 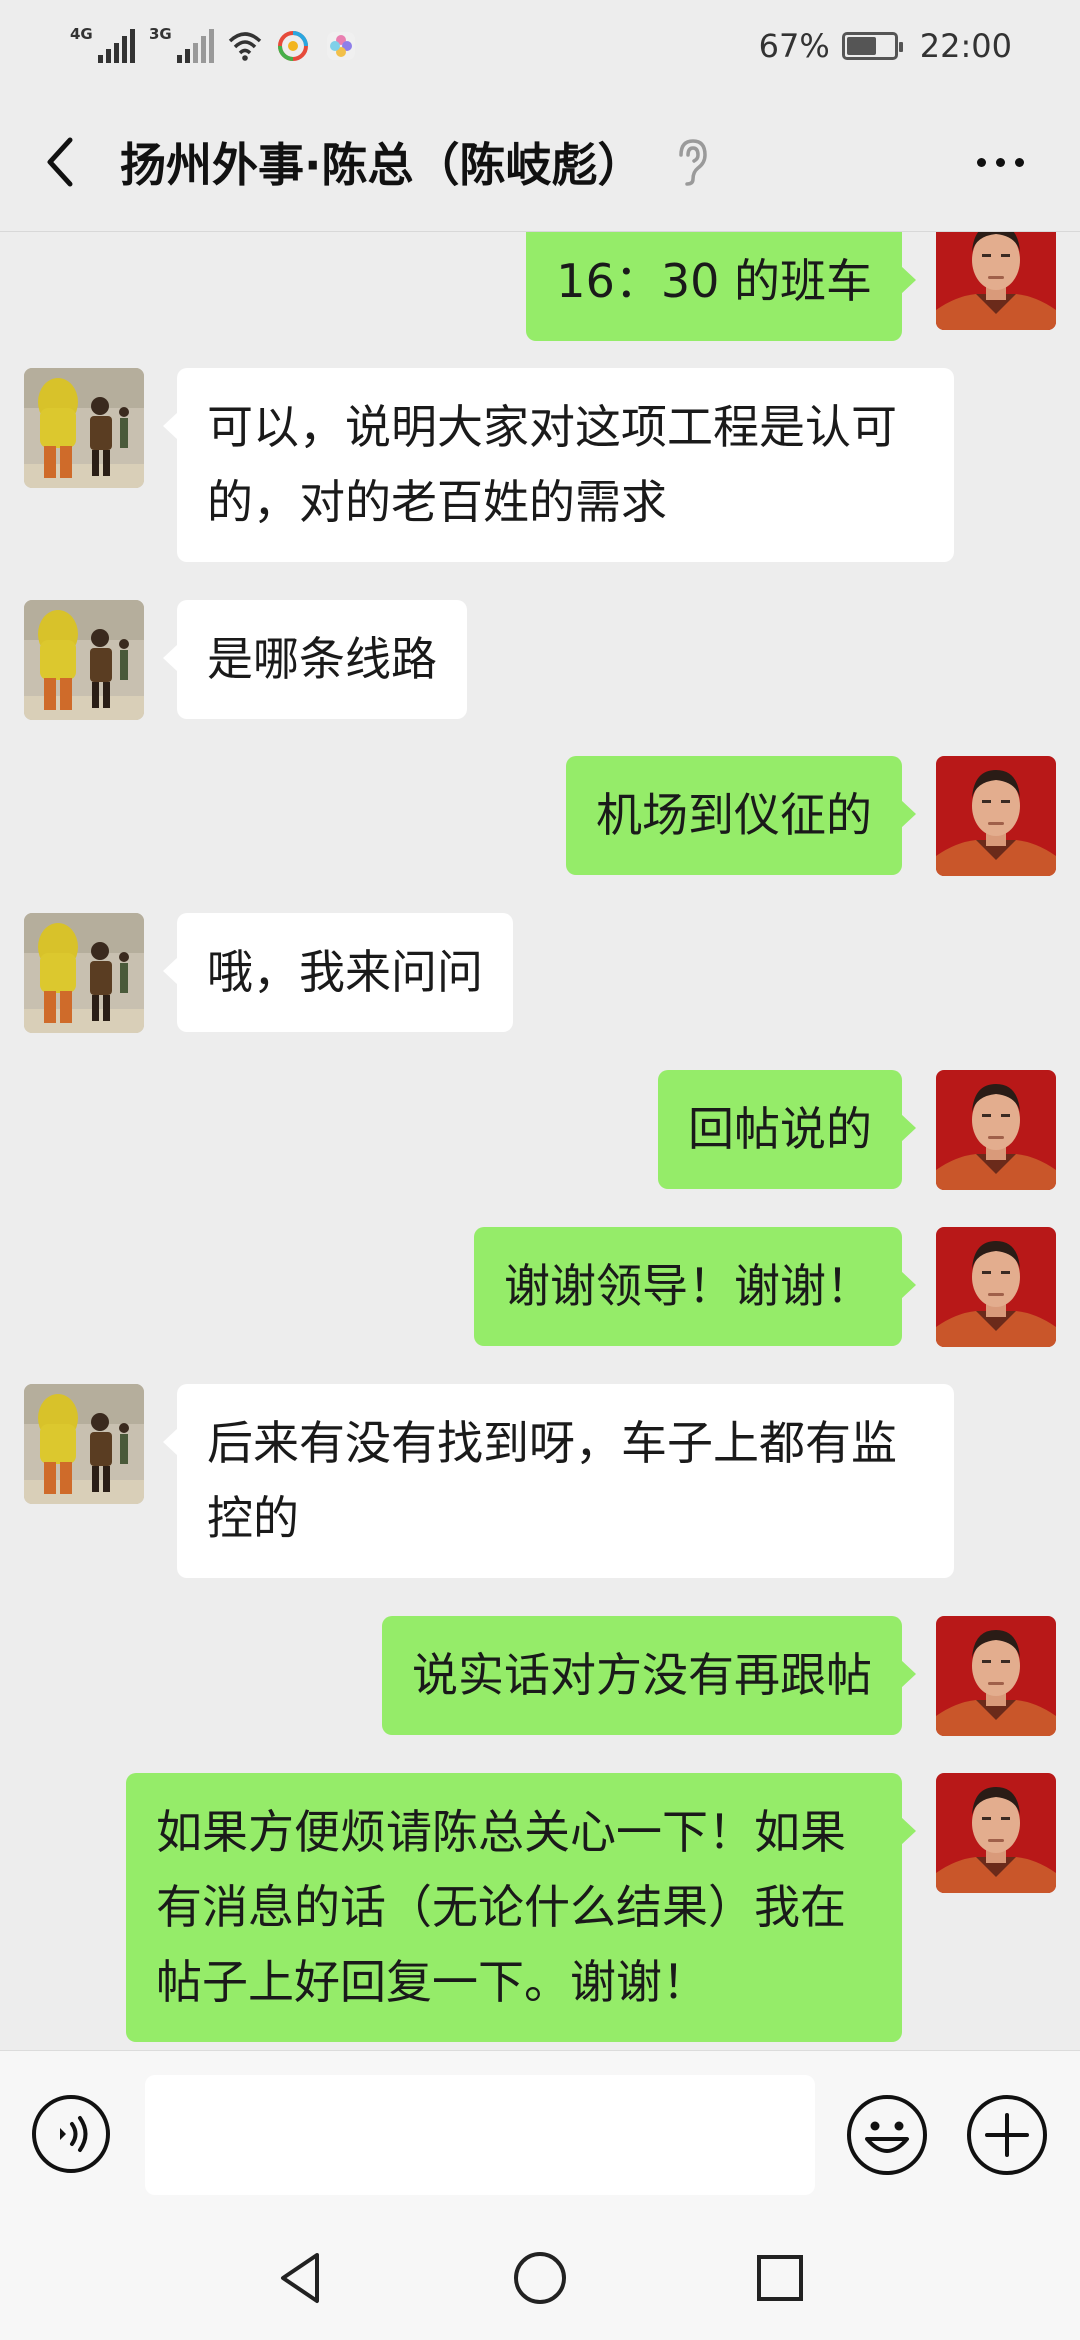 What do you see at coordinates (981, 162) in the screenshot?
I see `more-dots-icon` at bounding box center [981, 162].